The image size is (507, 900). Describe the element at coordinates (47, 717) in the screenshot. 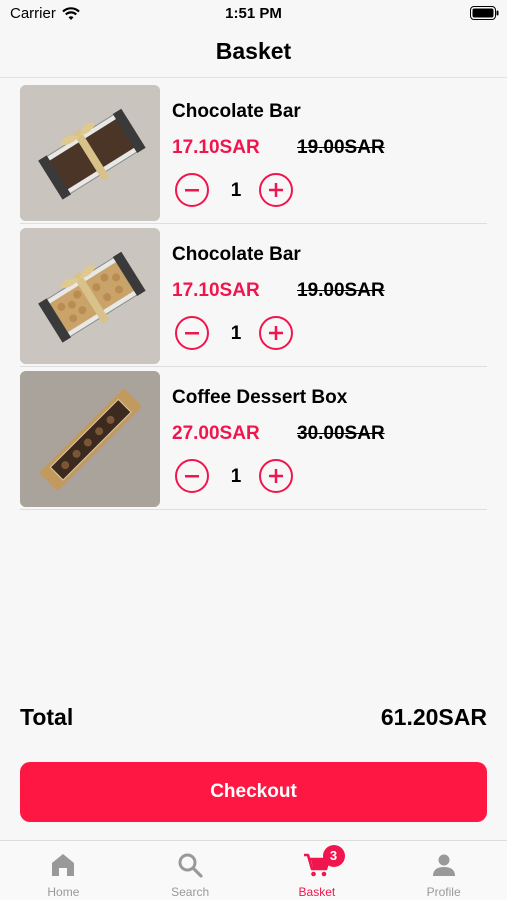

I see `total-label: Total` at that location.